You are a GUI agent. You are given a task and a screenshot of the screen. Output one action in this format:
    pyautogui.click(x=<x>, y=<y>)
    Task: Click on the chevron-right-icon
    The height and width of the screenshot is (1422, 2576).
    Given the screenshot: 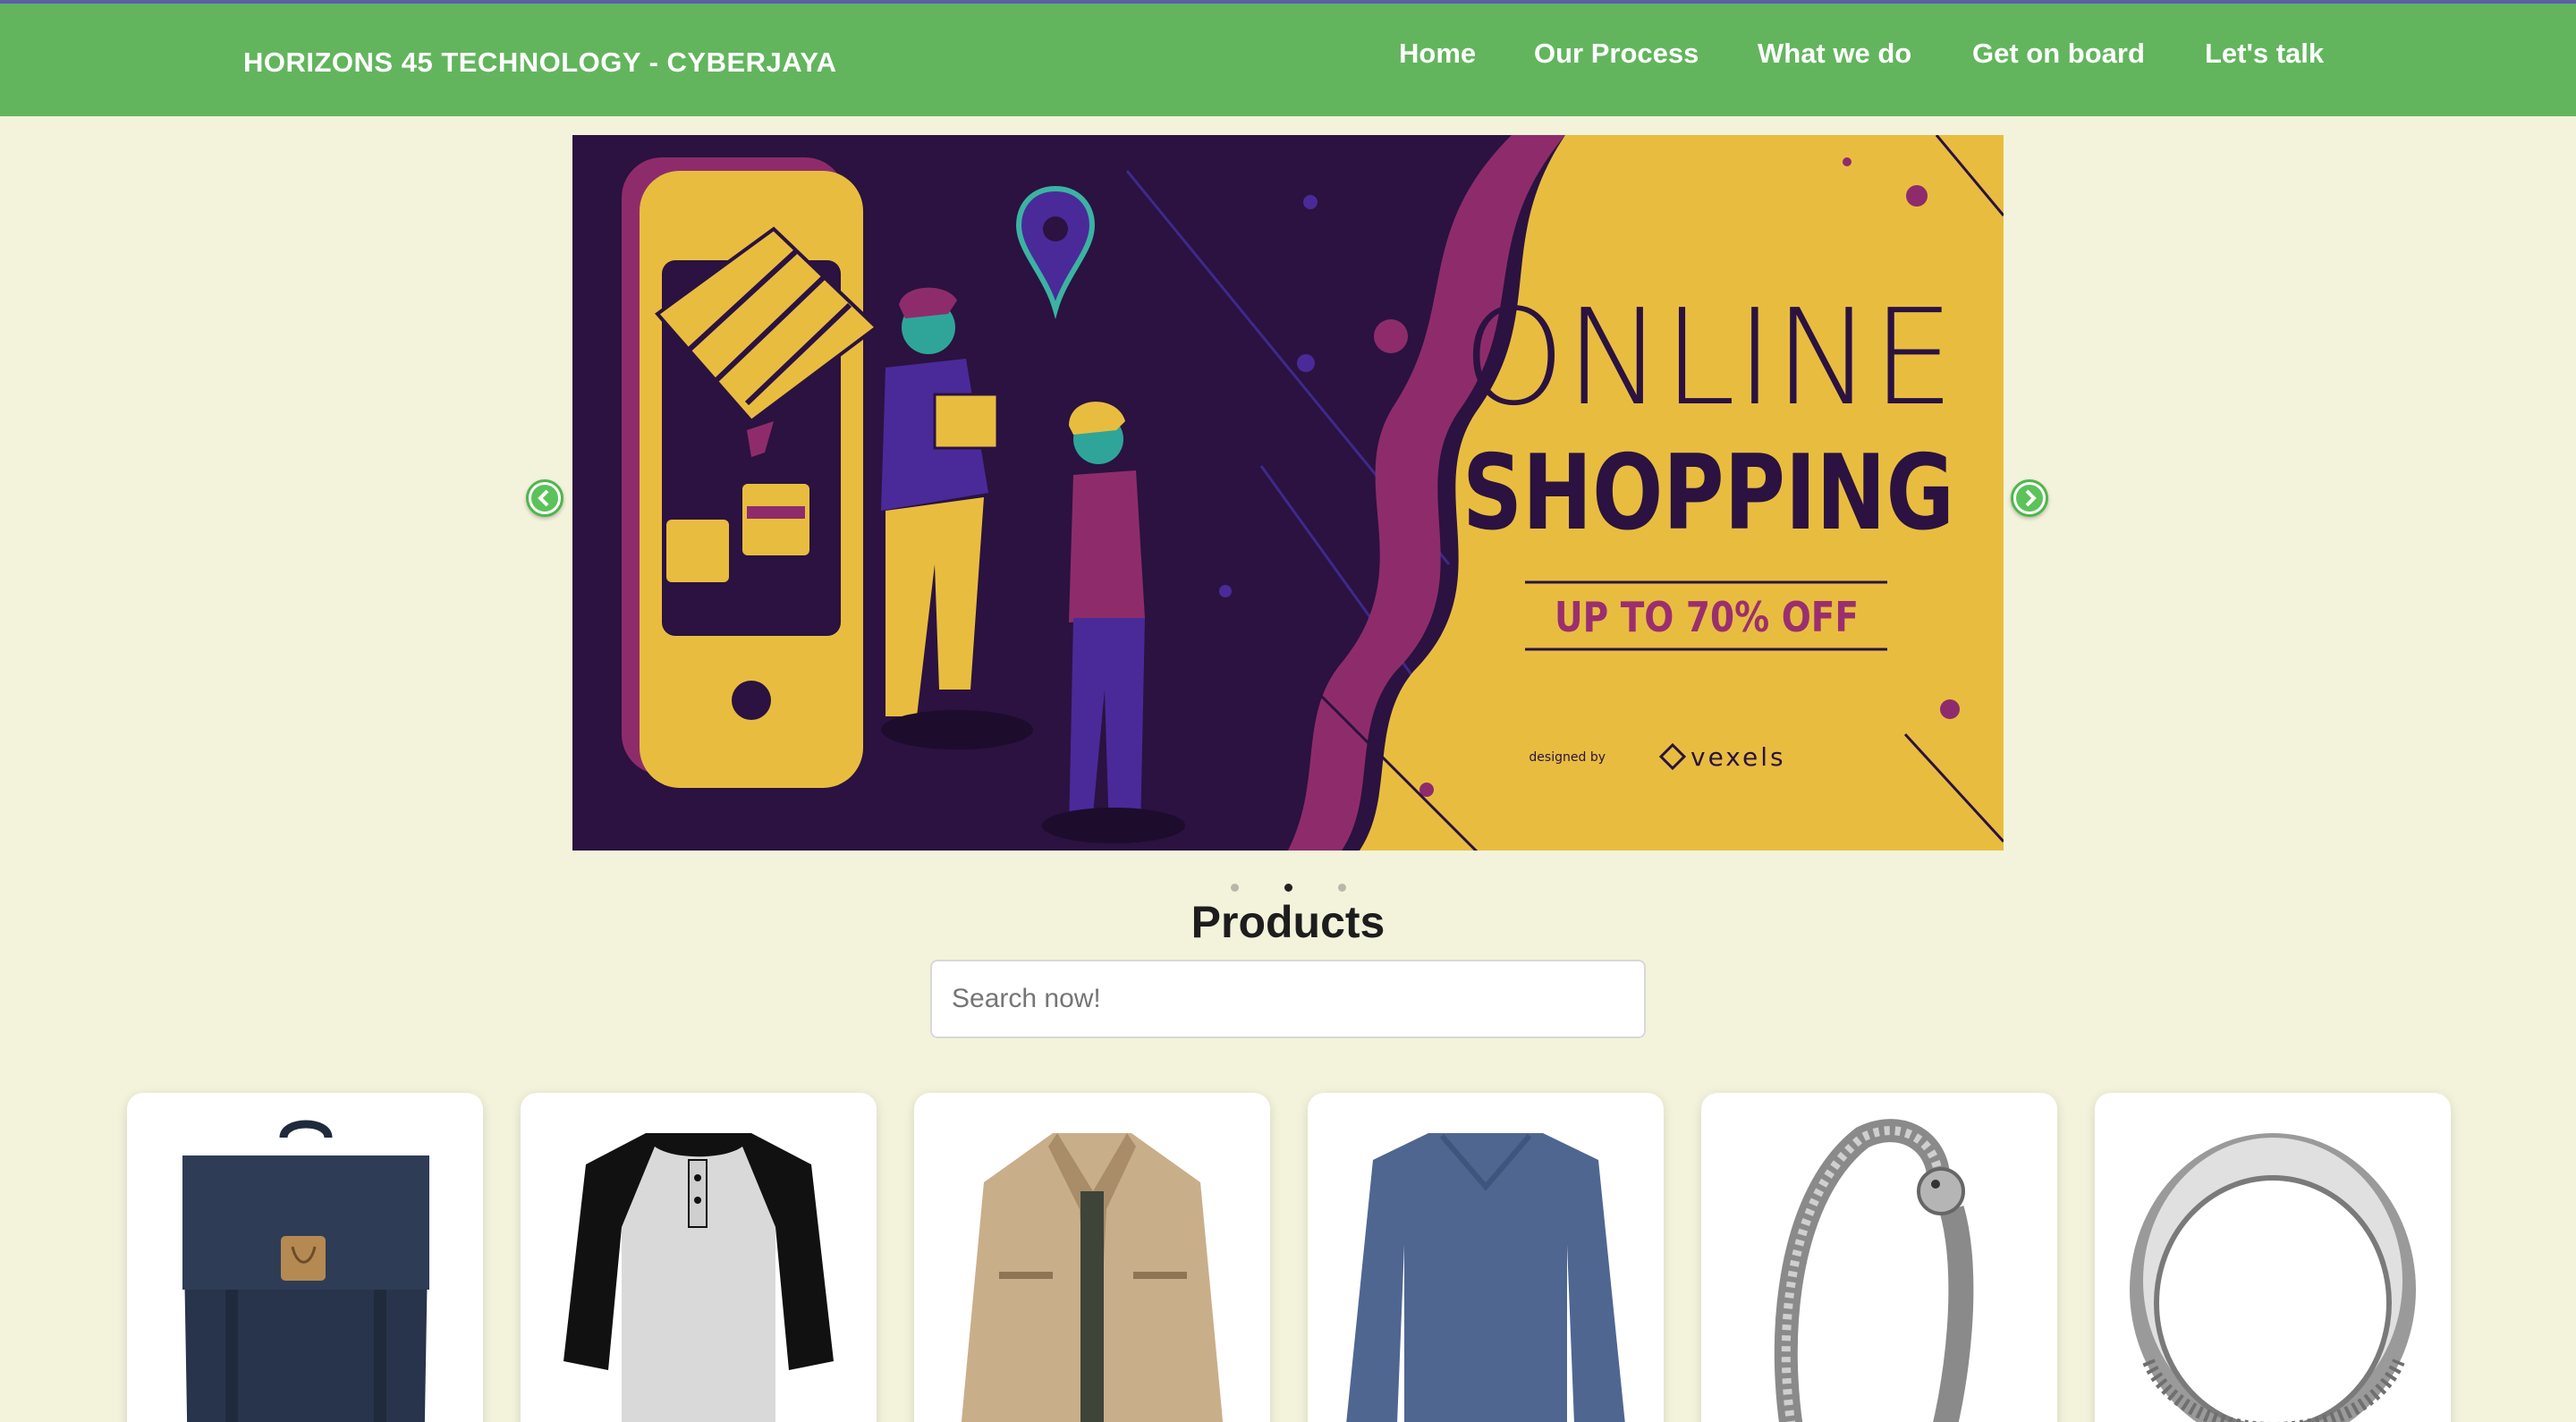 What is the action you would take?
    pyautogui.click(x=2029, y=498)
    